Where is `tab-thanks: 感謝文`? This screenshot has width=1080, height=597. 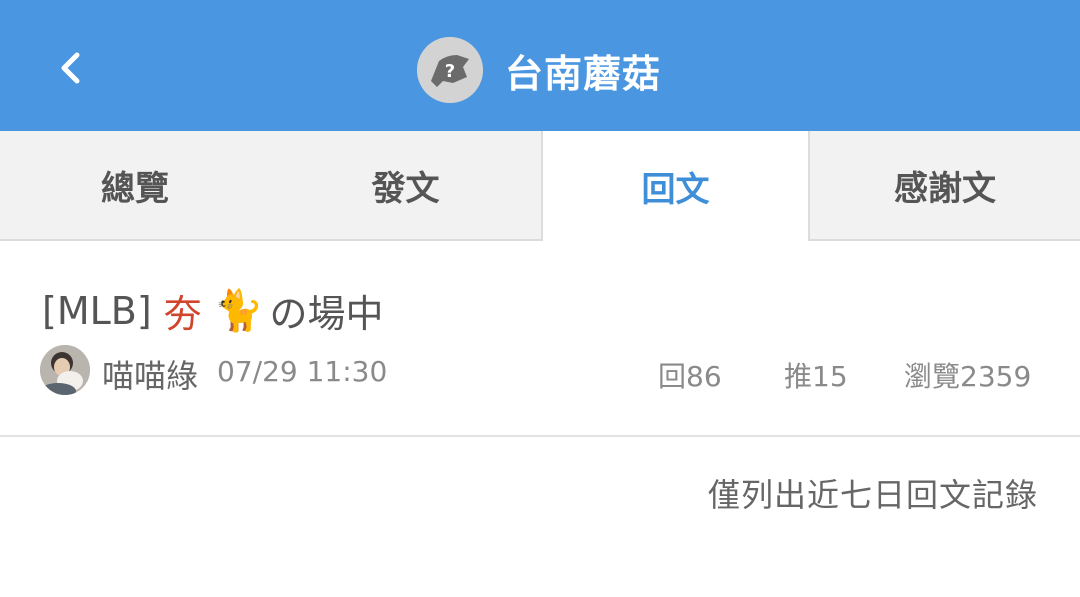
tab-thanks: 感謝文 is located at coordinates (945, 185).